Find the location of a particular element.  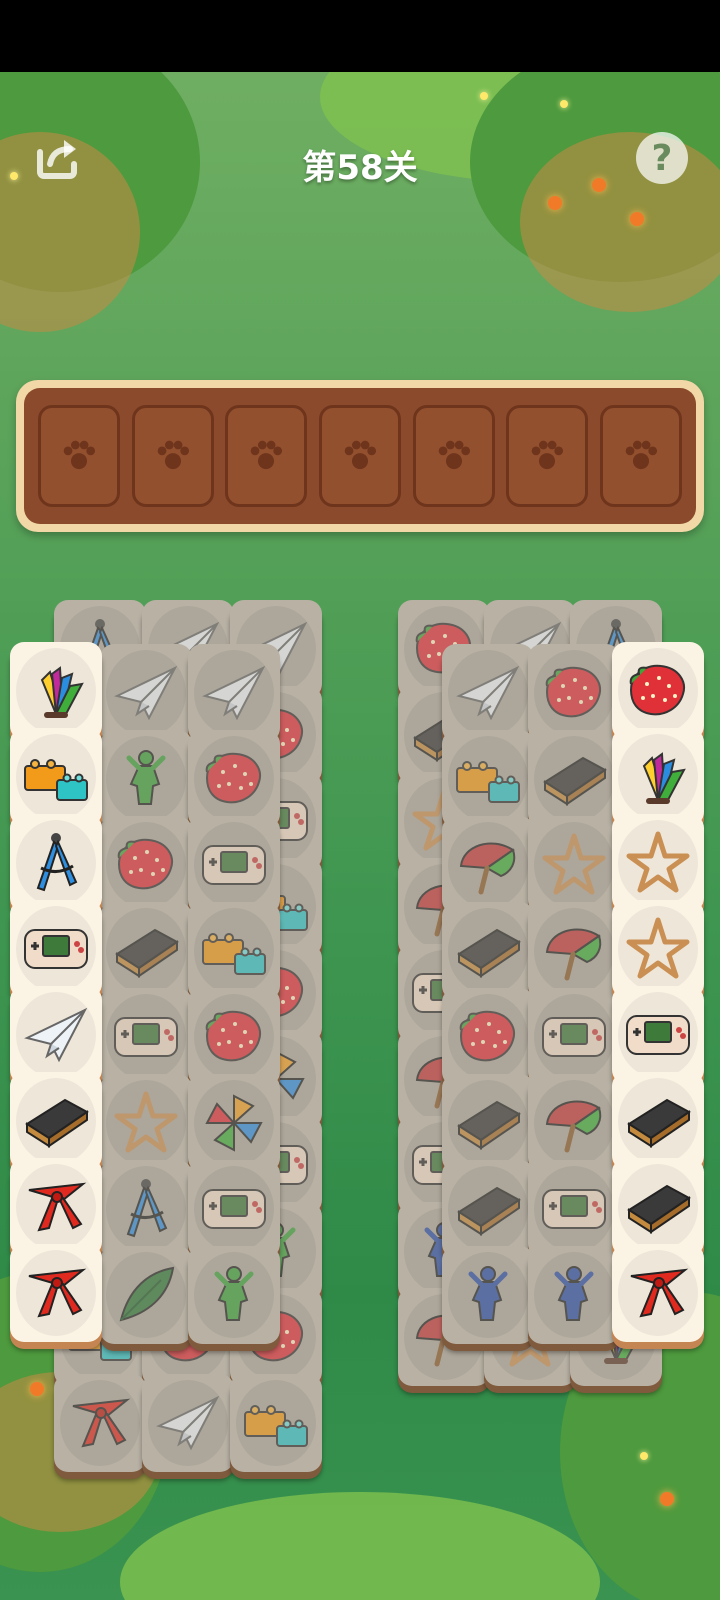

shuttlecock-icon is located at coordinates (664, 778).